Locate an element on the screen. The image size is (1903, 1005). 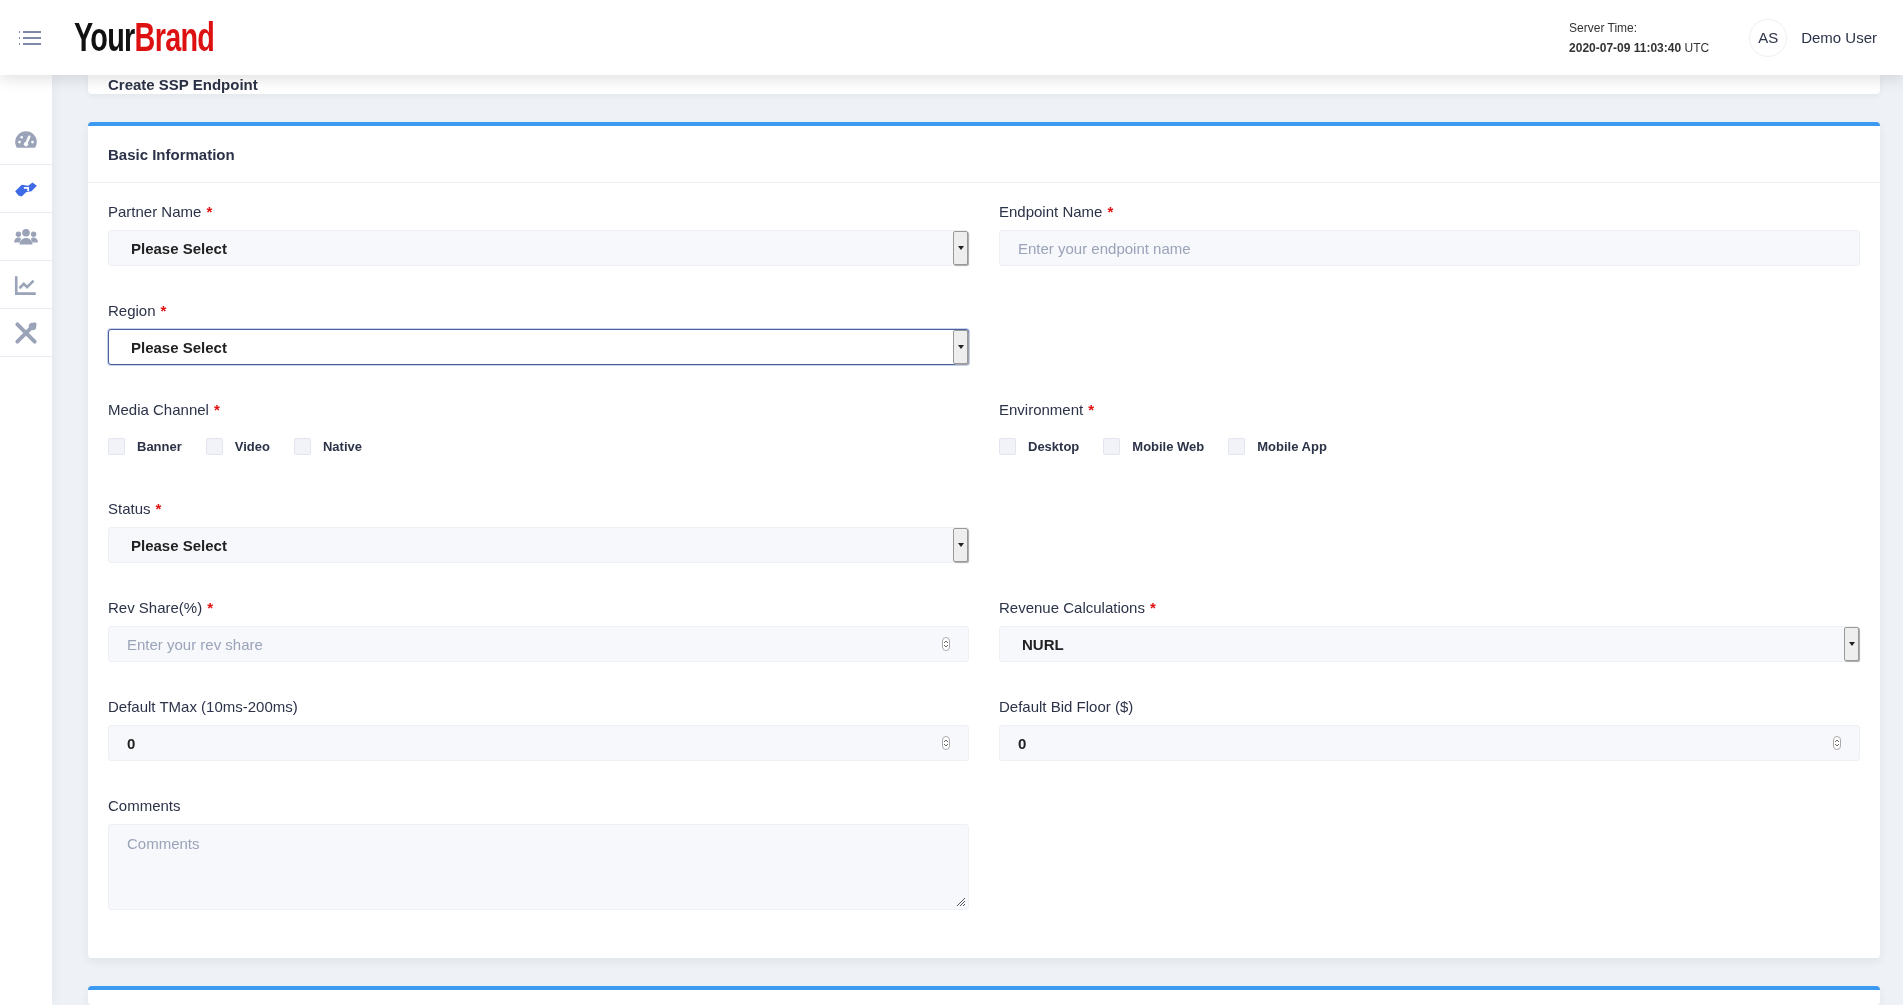
field-label: Status is located at coordinates (129, 509).